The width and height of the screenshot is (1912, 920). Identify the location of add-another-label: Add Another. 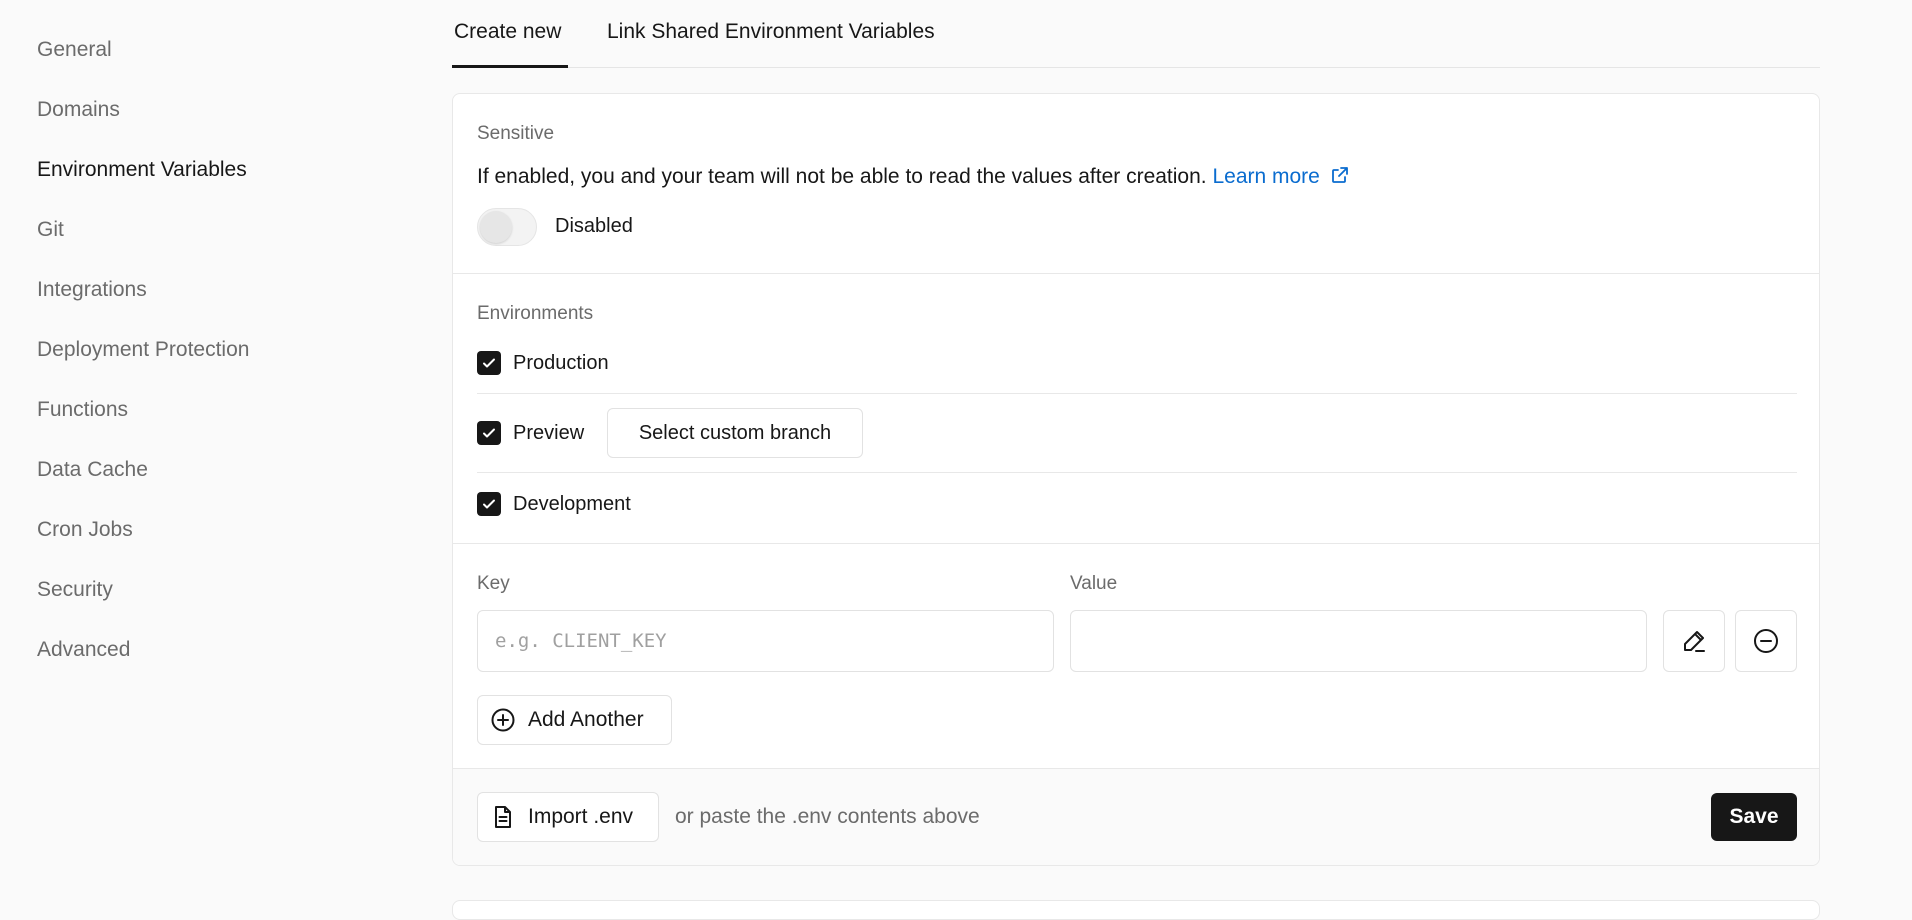
(586, 719).